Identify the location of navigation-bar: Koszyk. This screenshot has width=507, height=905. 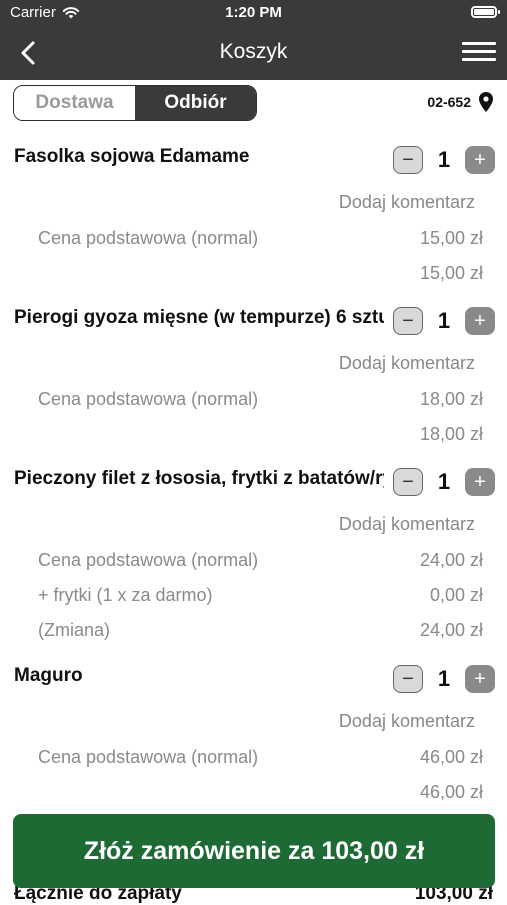
(253, 53).